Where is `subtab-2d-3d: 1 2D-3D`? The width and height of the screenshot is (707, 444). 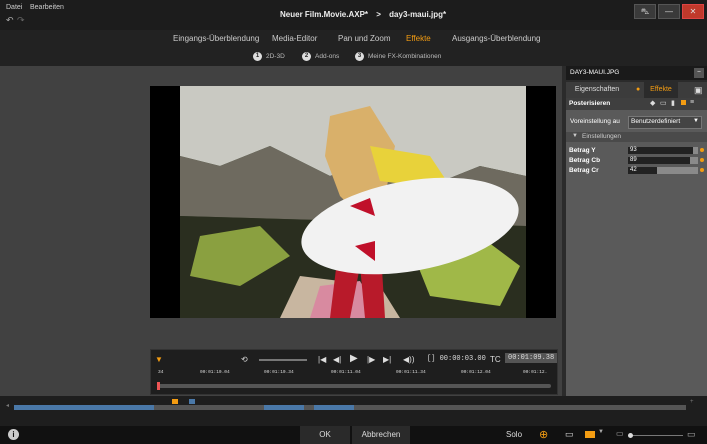 subtab-2d-3d: 1 2D-3D is located at coordinates (269, 56).